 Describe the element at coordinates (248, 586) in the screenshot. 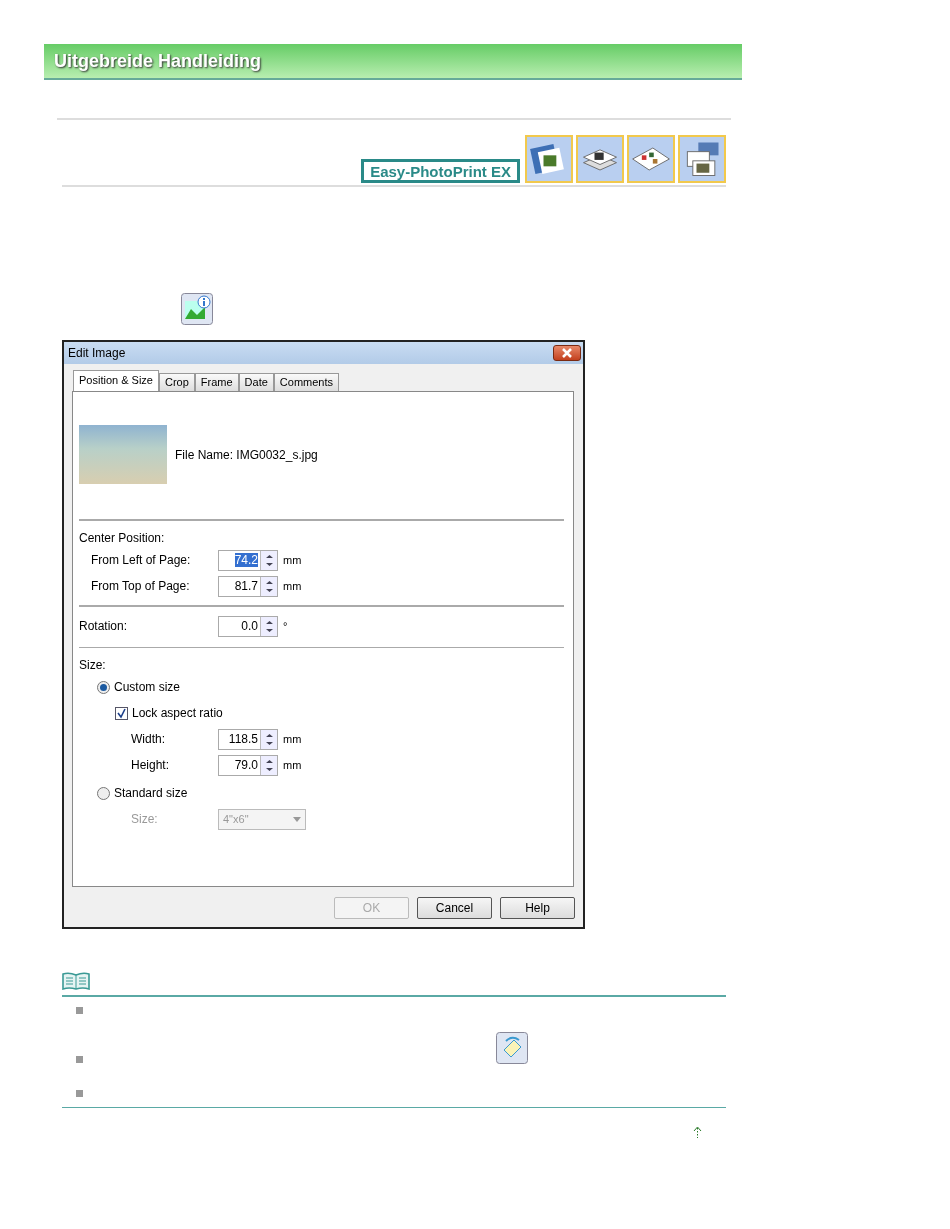

I see `number-field: 81.7` at that location.